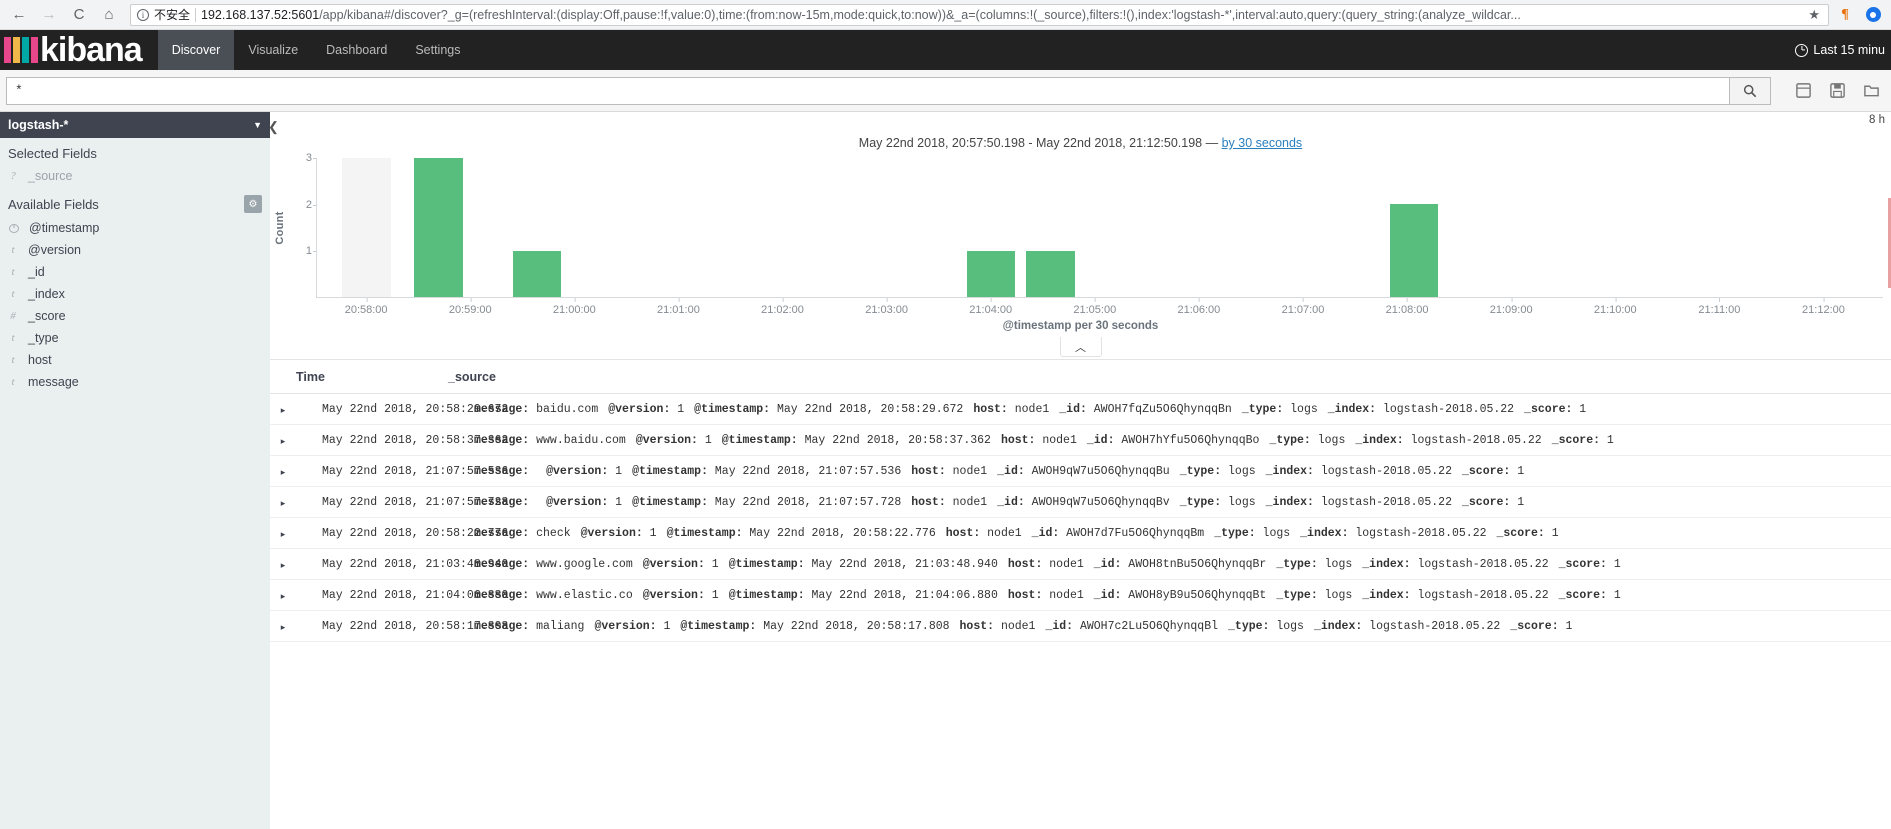 The width and height of the screenshot is (1891, 829). What do you see at coordinates (109, 15) in the screenshot?
I see `home-button: ⌂` at bounding box center [109, 15].